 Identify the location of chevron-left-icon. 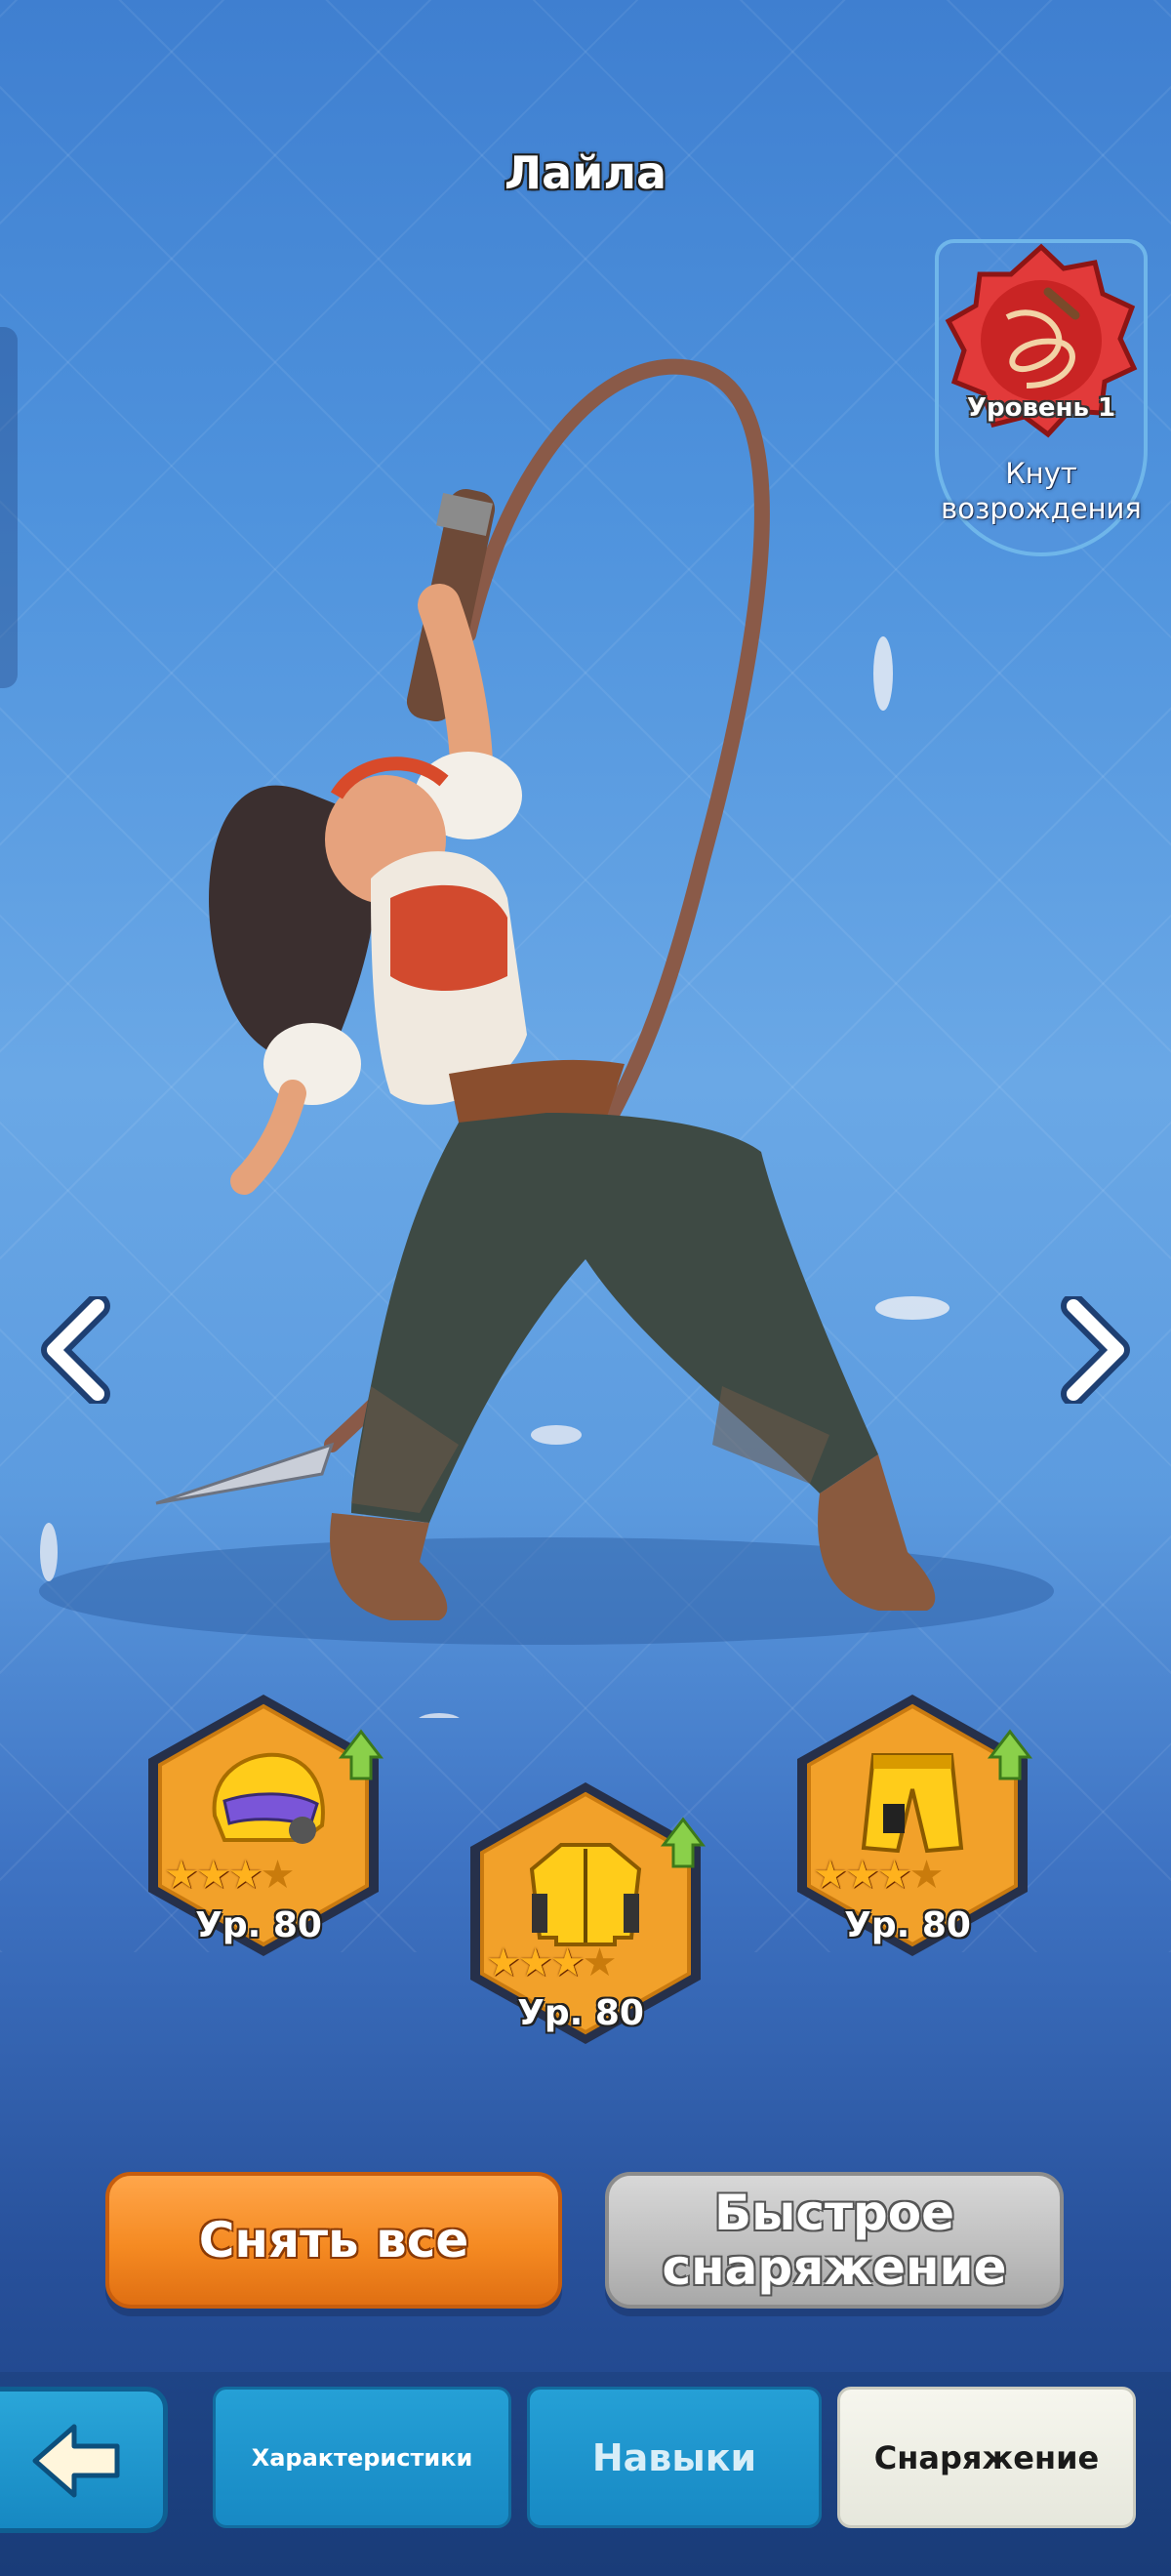
(78, 1350).